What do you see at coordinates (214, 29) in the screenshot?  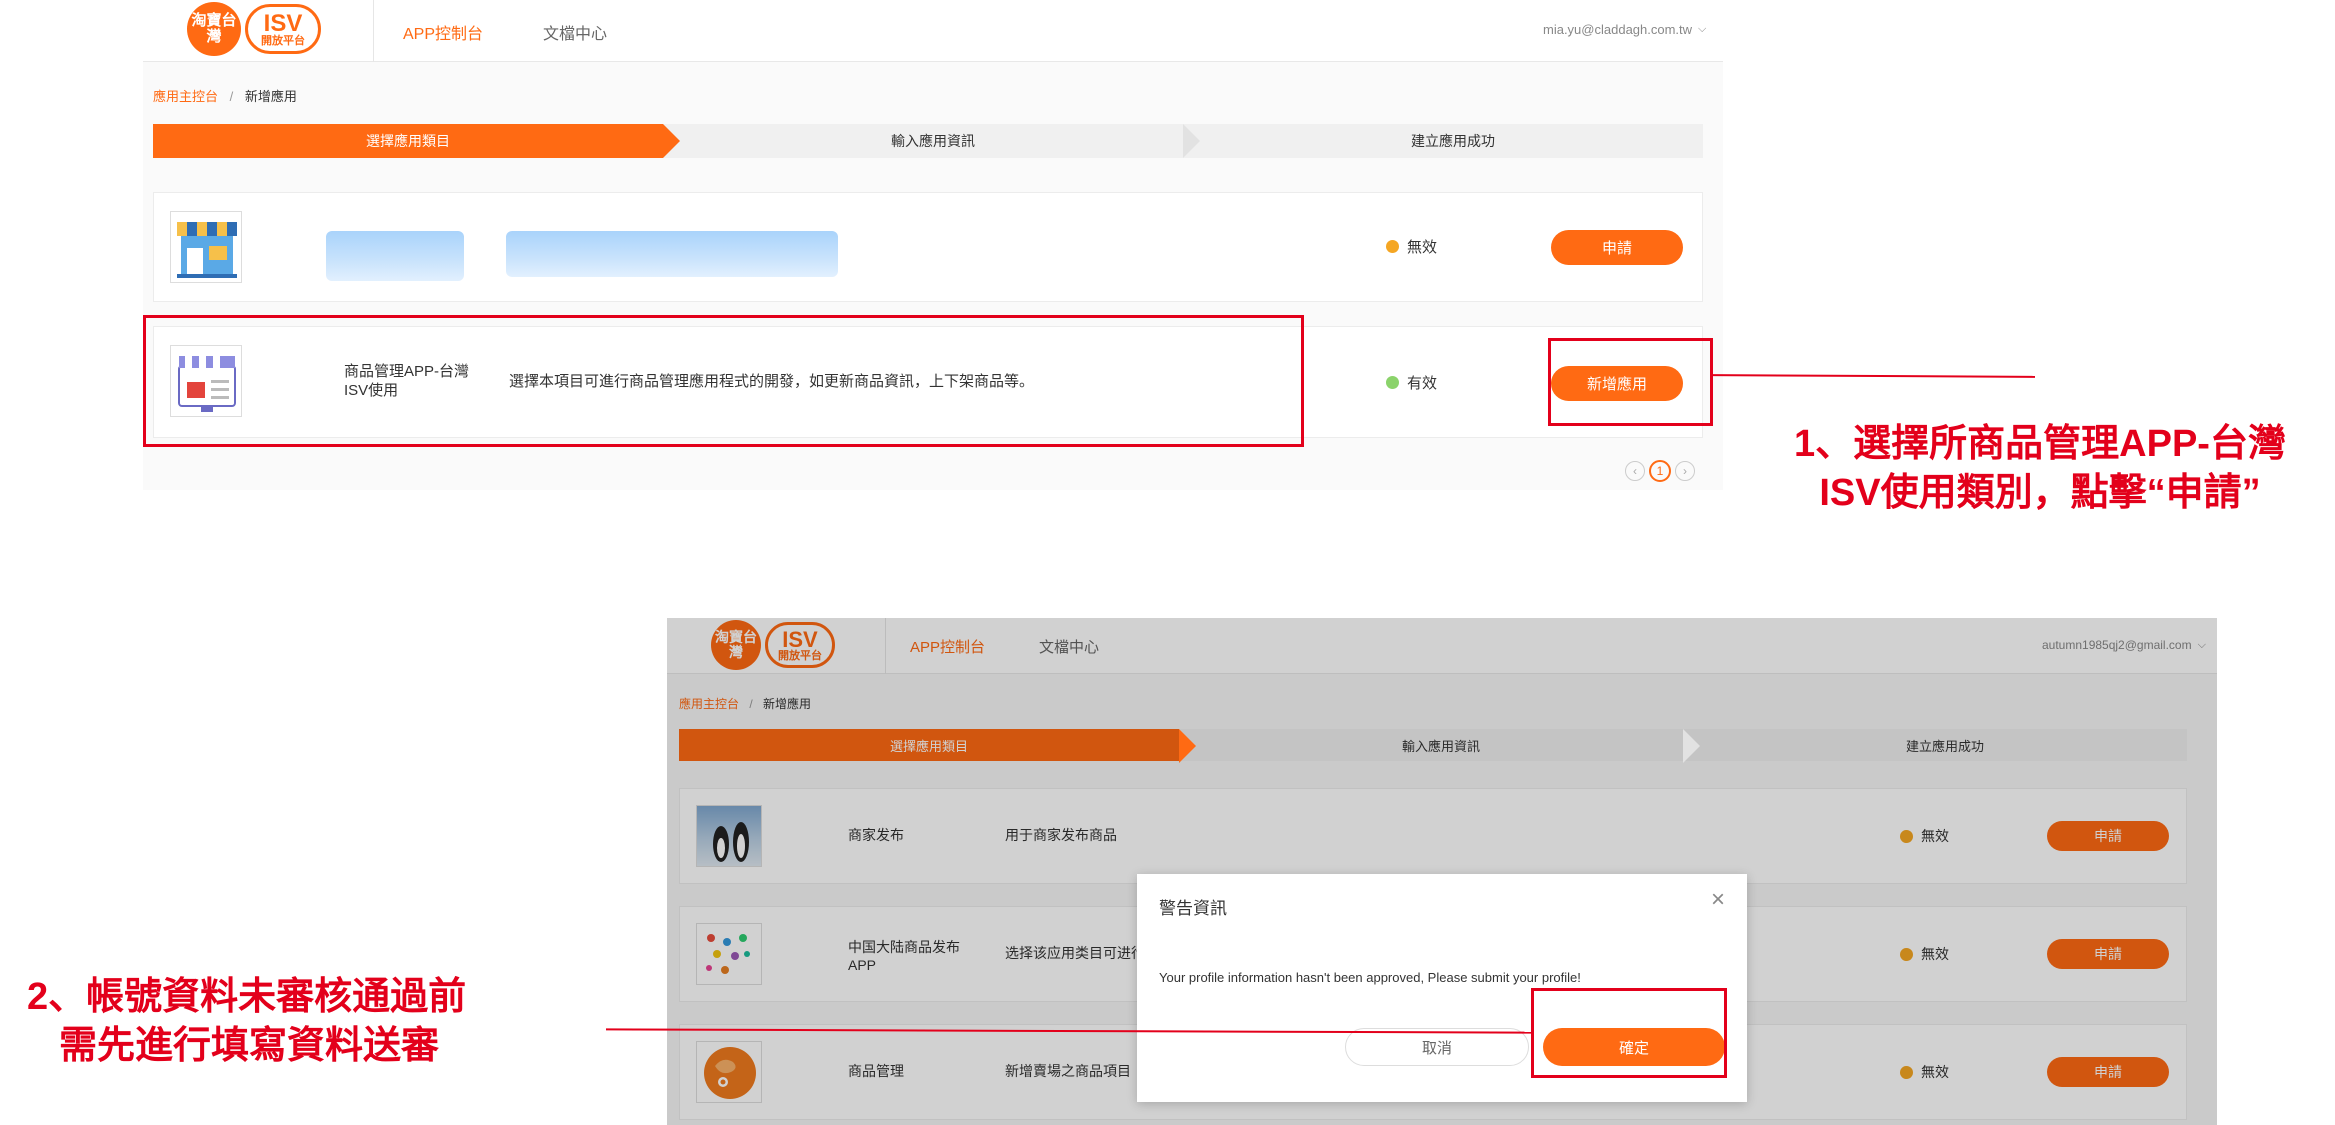 I see `logo-circle: 淘寶台灣` at bounding box center [214, 29].